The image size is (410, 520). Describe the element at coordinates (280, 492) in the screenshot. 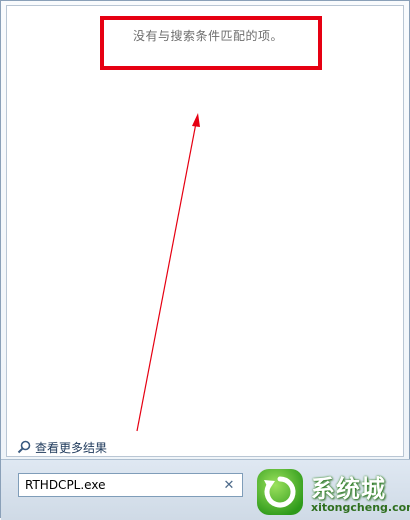

I see `circular-arrow-logo-icon` at that location.